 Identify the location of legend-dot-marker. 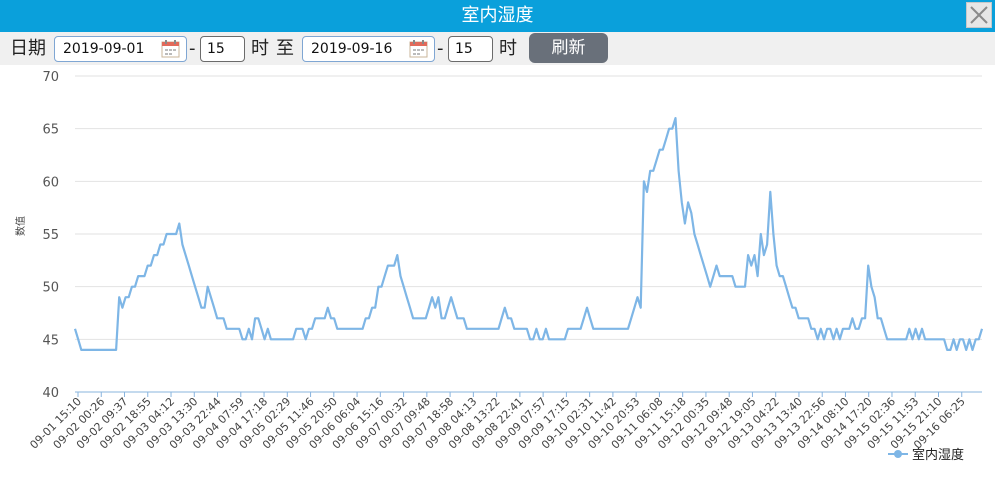
(898, 454).